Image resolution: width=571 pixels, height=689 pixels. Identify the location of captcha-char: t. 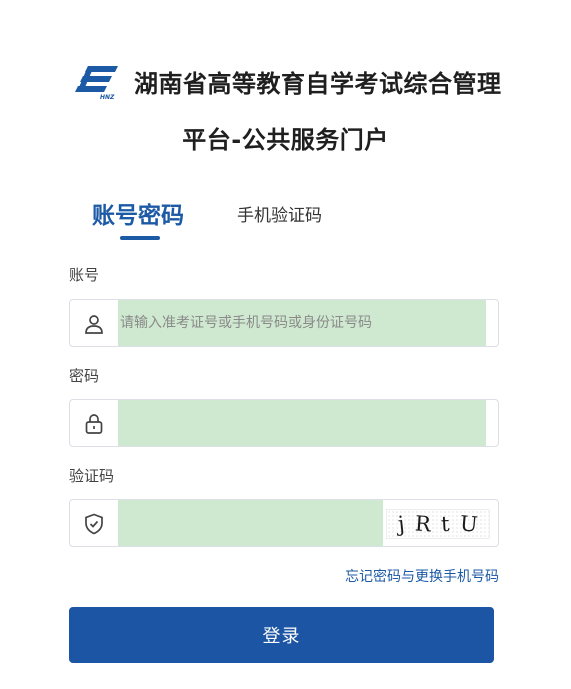
(445, 524).